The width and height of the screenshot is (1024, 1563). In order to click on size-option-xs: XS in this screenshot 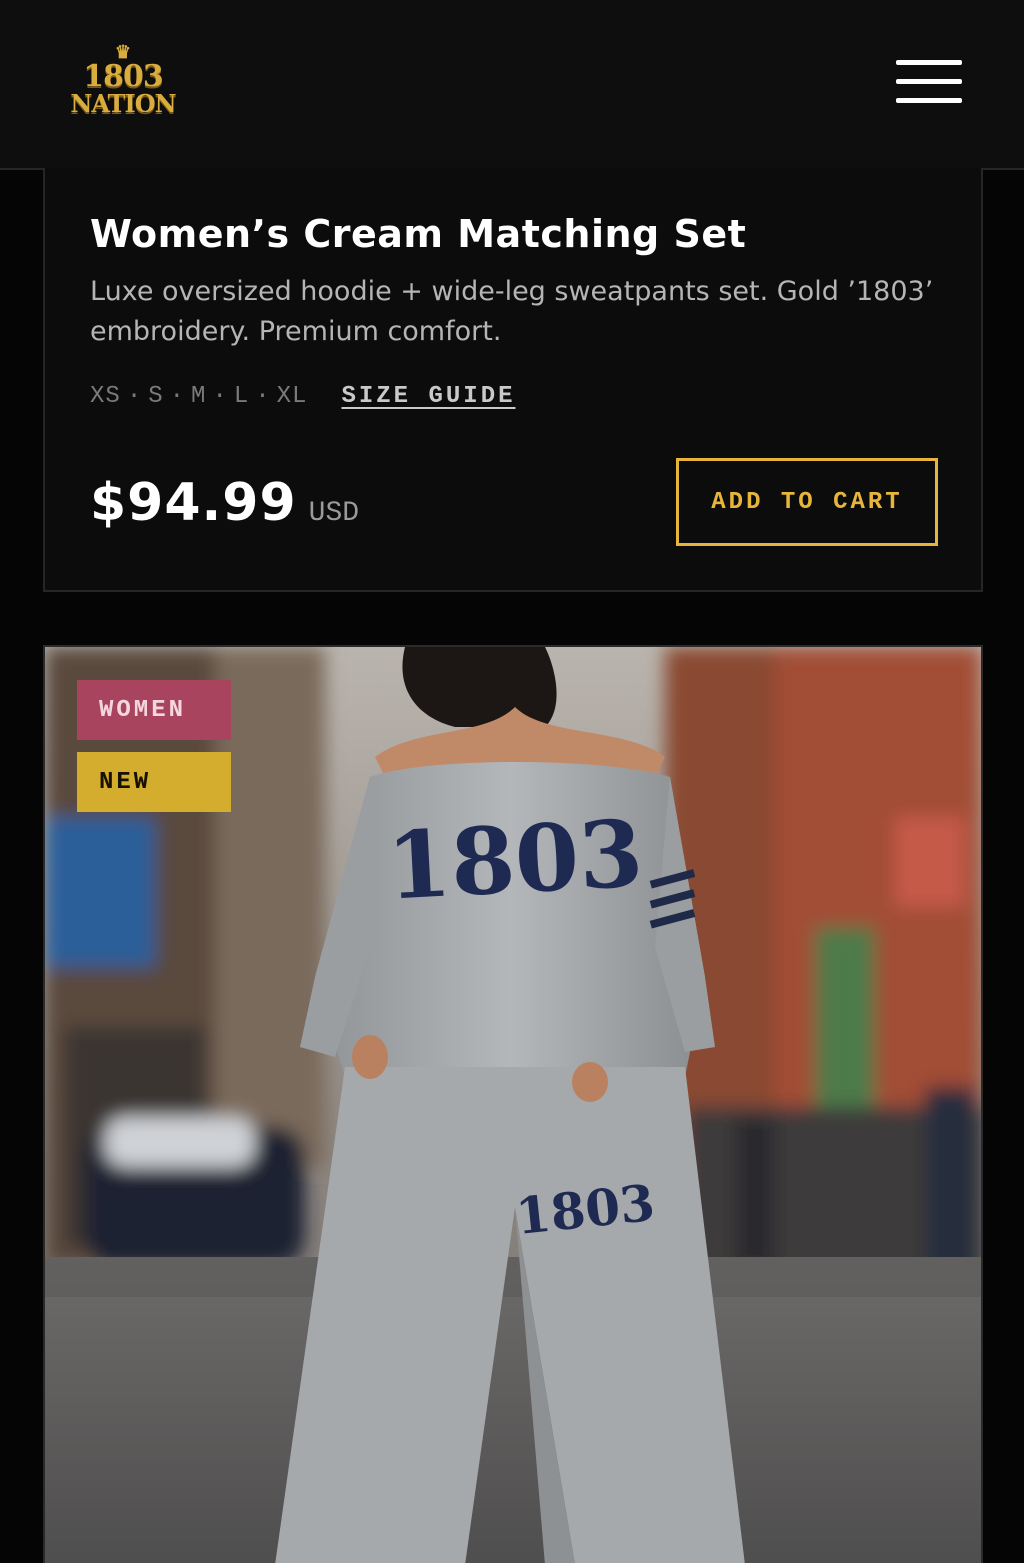, I will do `click(105, 396)`.